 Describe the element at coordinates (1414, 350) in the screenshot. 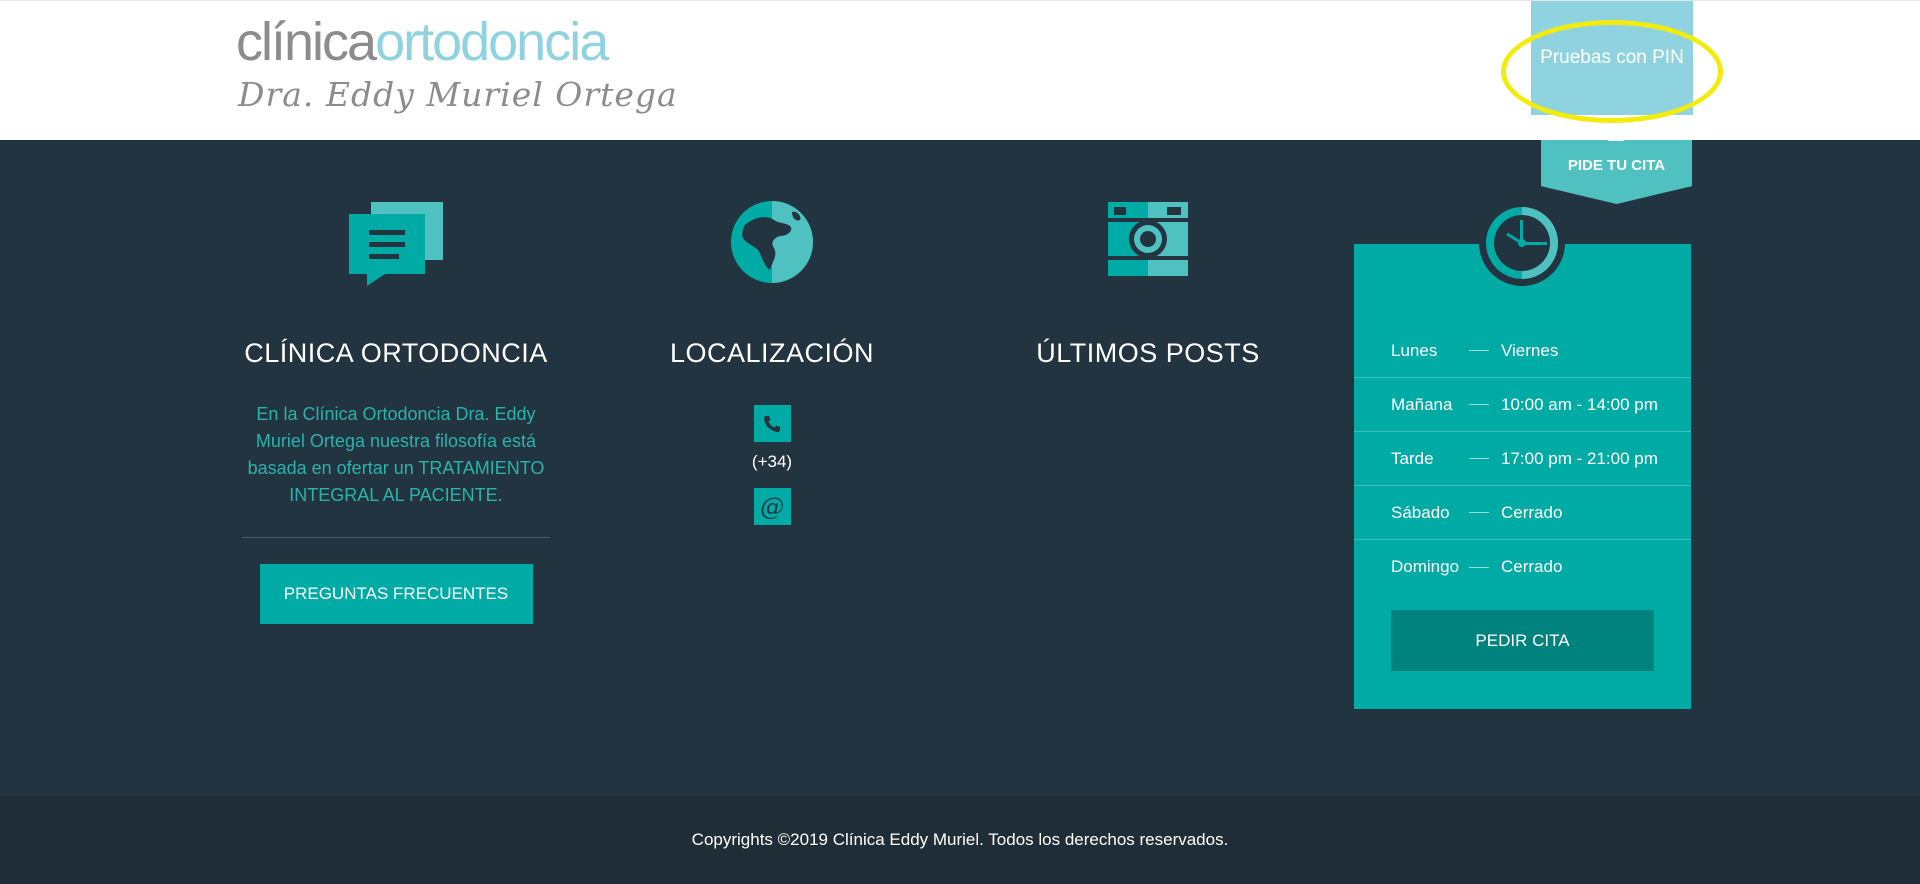

I see `hours-day: Lunes` at that location.